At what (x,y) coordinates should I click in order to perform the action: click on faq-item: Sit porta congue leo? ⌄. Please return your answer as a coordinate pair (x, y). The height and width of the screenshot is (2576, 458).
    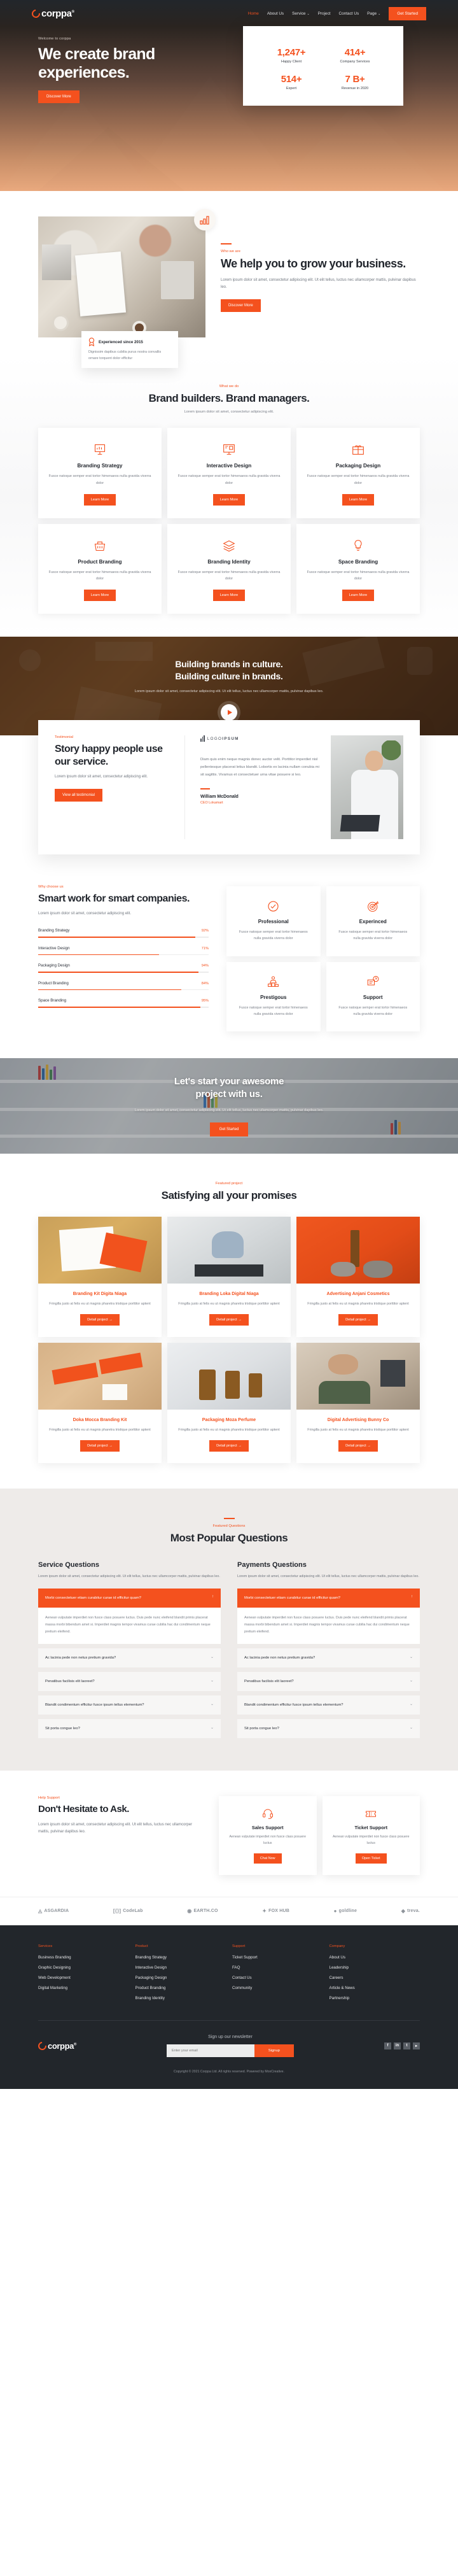
    Looking at the image, I should click on (328, 1729).